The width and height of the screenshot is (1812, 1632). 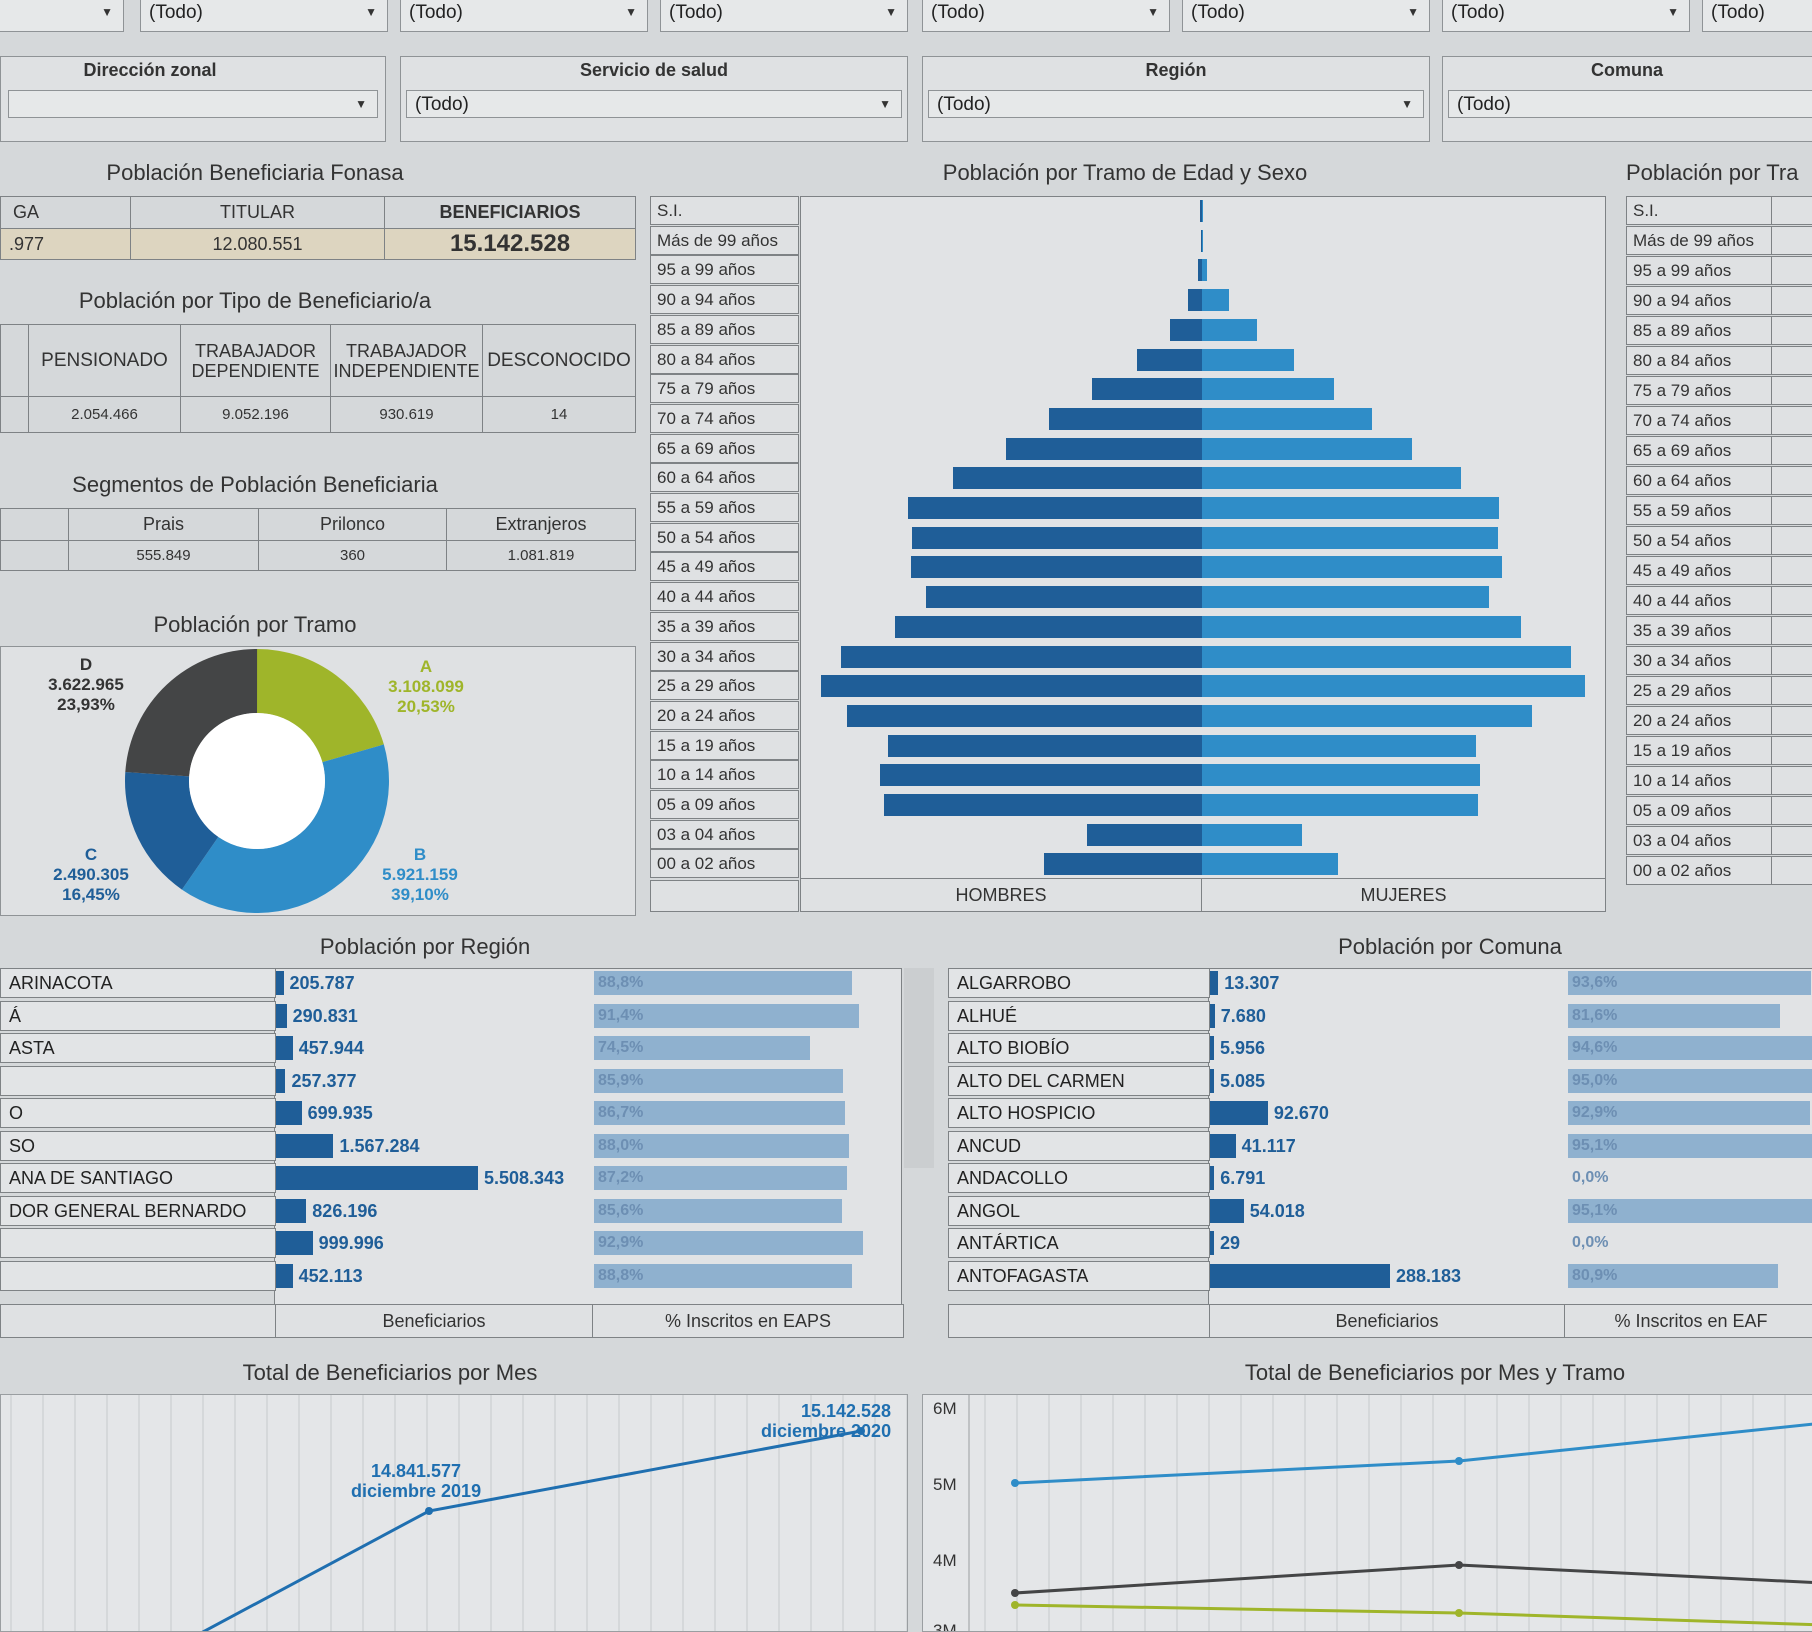 What do you see at coordinates (138, 1048) in the screenshot?
I see `row-label: ASTA` at bounding box center [138, 1048].